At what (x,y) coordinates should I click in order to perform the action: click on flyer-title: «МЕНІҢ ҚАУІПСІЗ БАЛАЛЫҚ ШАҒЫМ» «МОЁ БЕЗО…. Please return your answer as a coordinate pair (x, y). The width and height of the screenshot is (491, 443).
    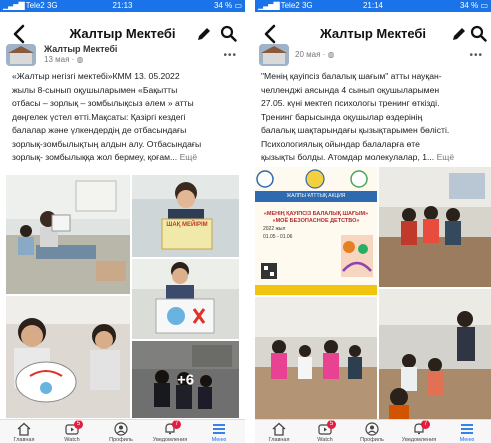
    Looking at the image, I should click on (316, 217).